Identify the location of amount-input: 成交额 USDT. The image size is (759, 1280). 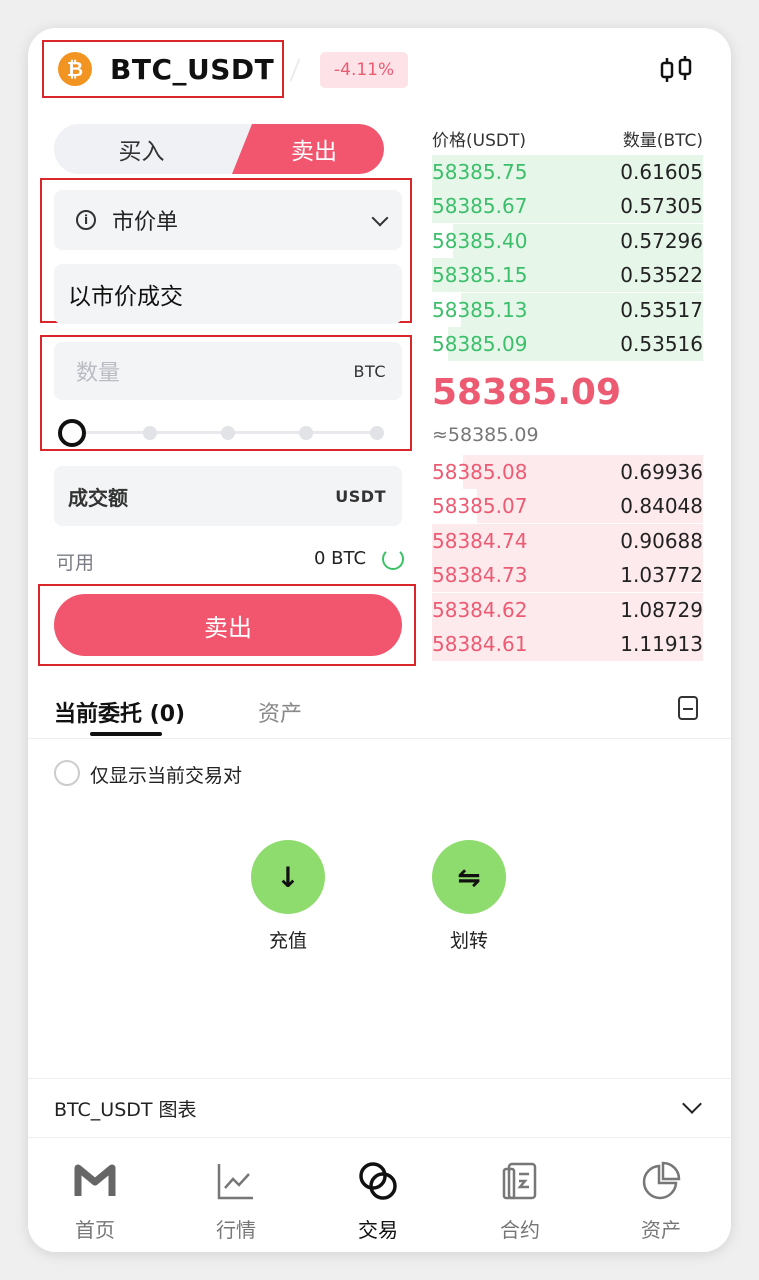
(228, 496).